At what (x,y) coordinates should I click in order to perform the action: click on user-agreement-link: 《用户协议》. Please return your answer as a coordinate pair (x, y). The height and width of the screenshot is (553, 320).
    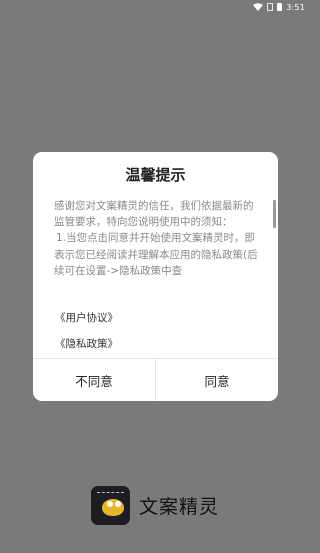
    Looking at the image, I should click on (86, 317).